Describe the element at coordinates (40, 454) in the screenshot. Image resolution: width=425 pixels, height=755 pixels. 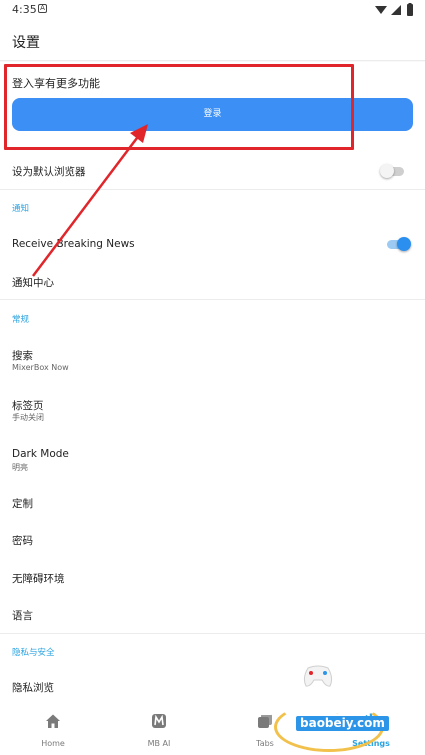
I see `dark-mode-label: Dark Mode` at that location.